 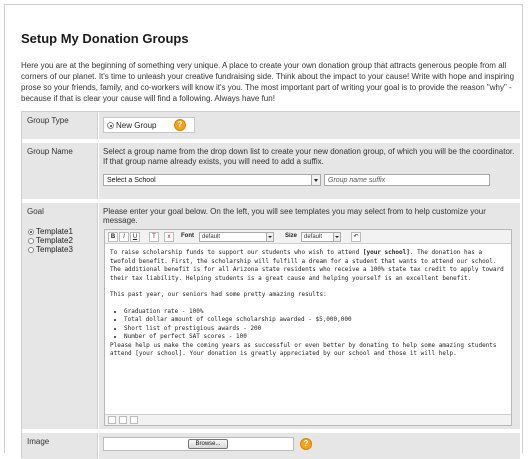 I want to click on list-item: Graduation rate - 100%, so click(x=316, y=312).